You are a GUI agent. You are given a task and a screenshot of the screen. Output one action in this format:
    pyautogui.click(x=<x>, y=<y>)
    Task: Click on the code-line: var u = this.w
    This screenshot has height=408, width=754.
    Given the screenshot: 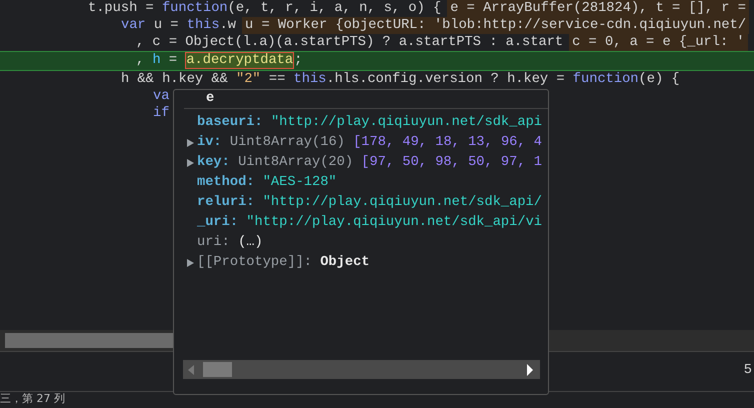 What is the action you would take?
    pyautogui.click(x=178, y=25)
    